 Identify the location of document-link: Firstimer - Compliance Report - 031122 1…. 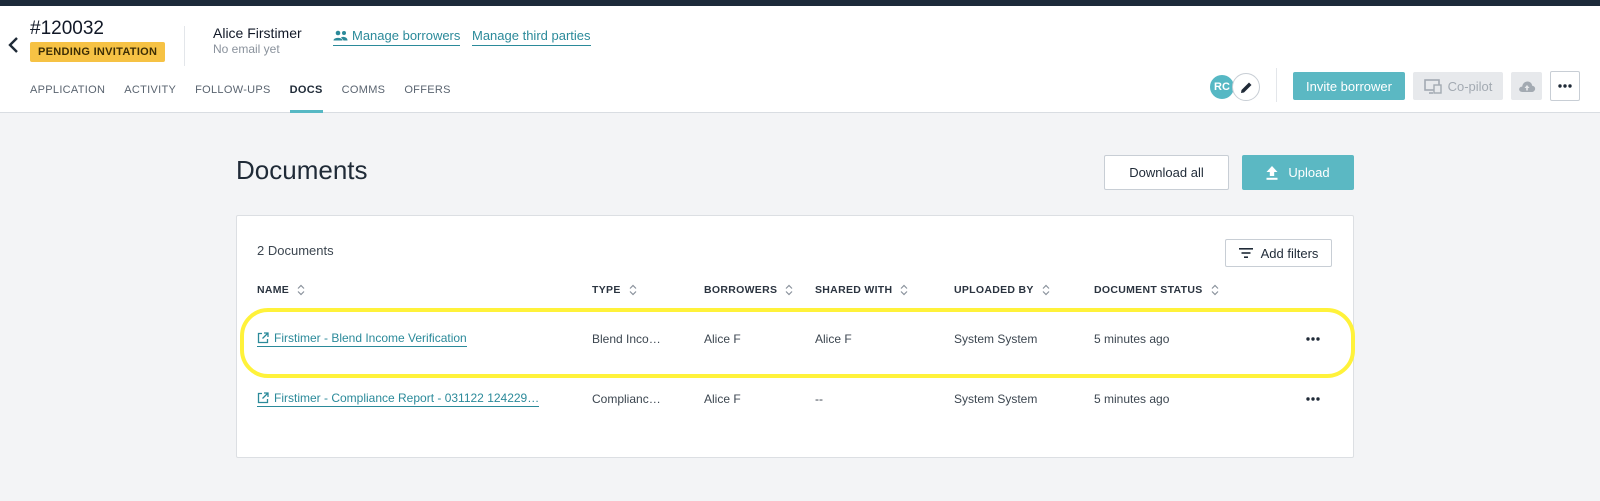
(398, 399).